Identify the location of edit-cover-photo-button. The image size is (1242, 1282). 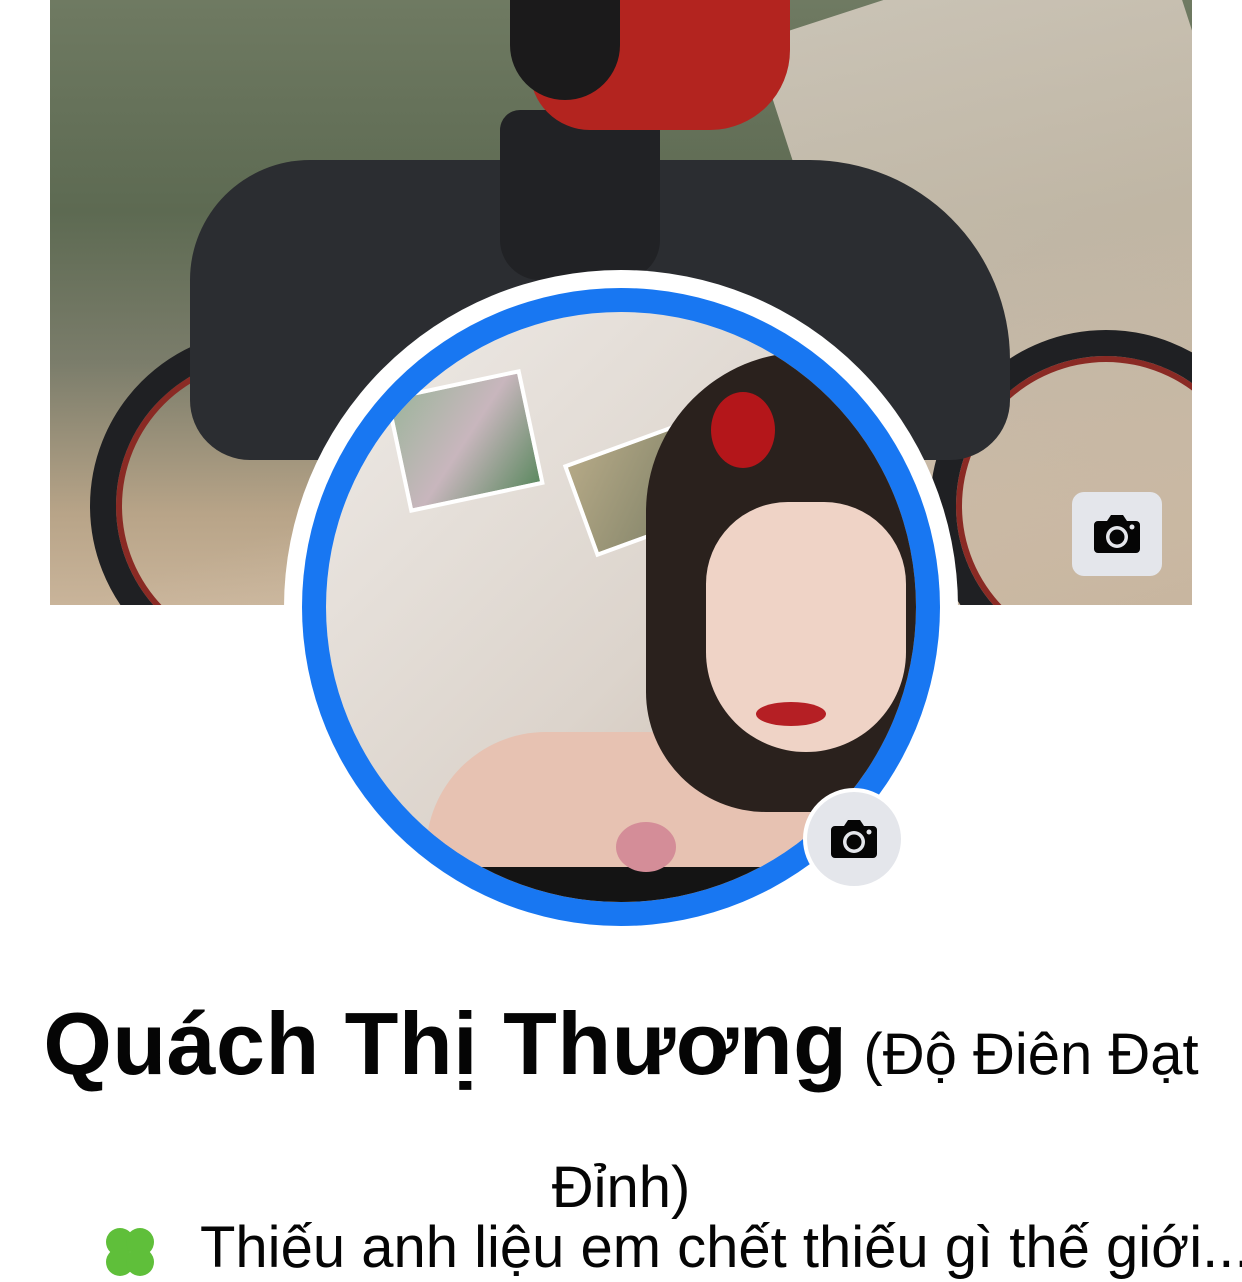
(1117, 534).